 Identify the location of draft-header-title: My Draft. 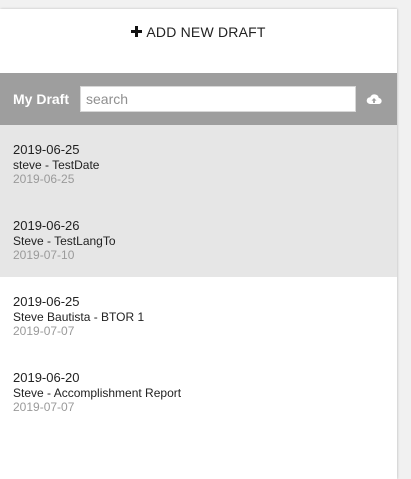
(41, 99).